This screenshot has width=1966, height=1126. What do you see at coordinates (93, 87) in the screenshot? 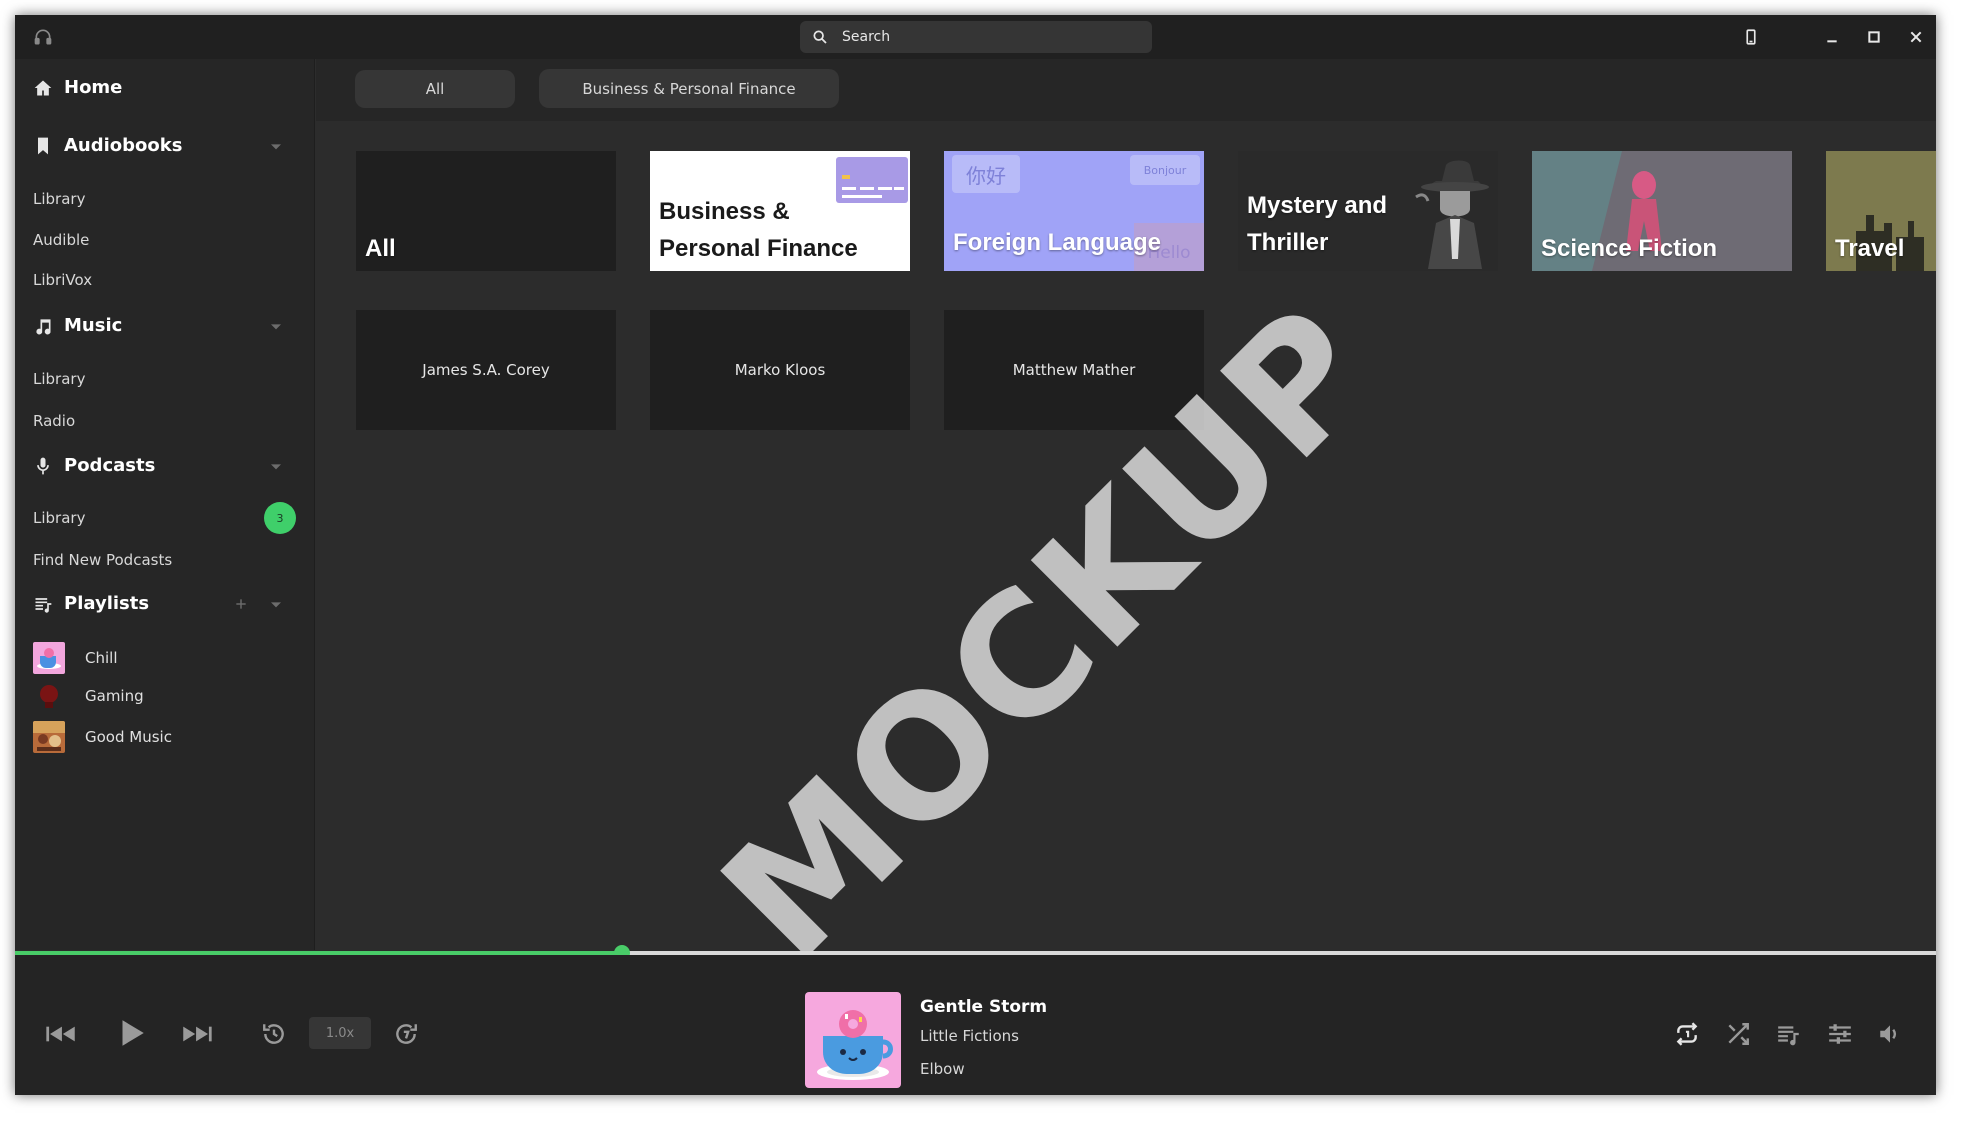
I see `sidebar-item-label: Home` at bounding box center [93, 87].